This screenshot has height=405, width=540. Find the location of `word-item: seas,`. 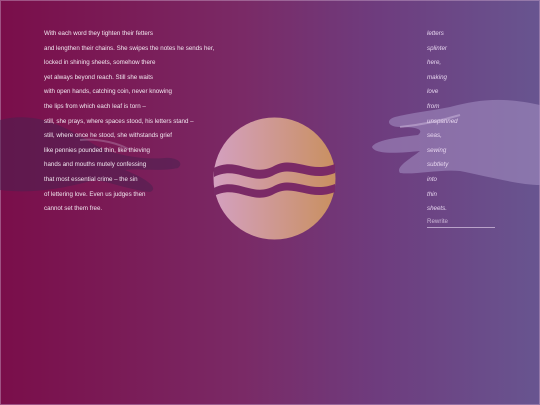

word-item: seas, is located at coordinates (467, 136).